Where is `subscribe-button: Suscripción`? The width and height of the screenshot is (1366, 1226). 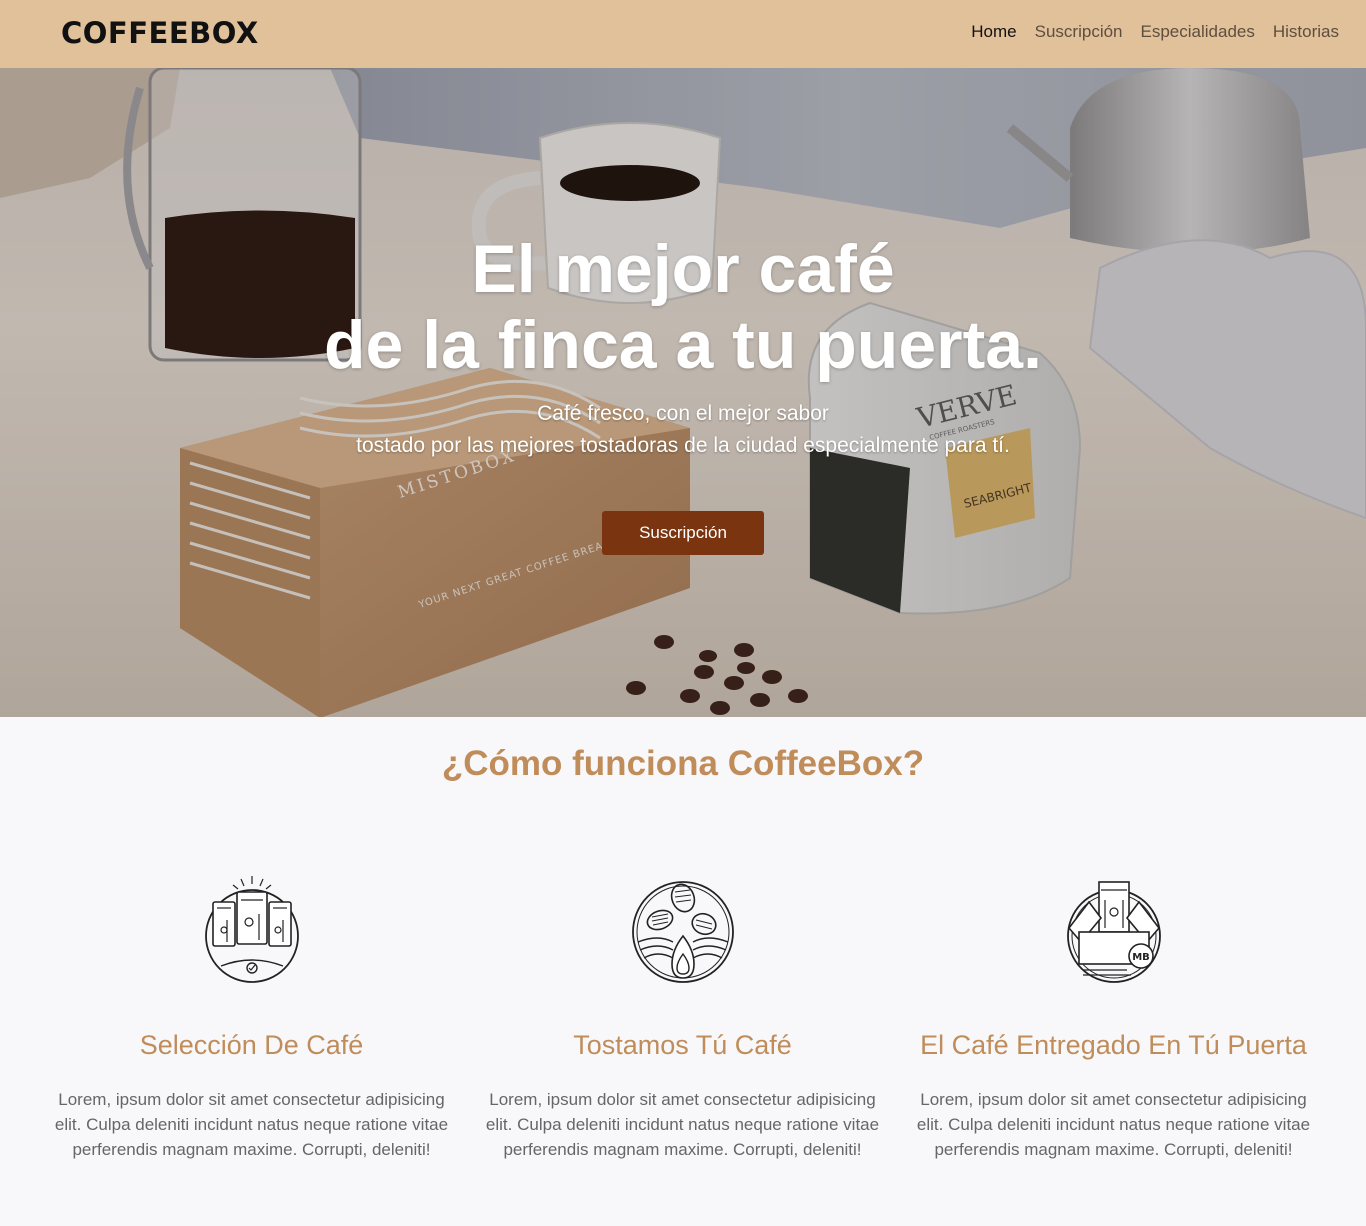 subscribe-button: Suscripción is located at coordinates (683, 533).